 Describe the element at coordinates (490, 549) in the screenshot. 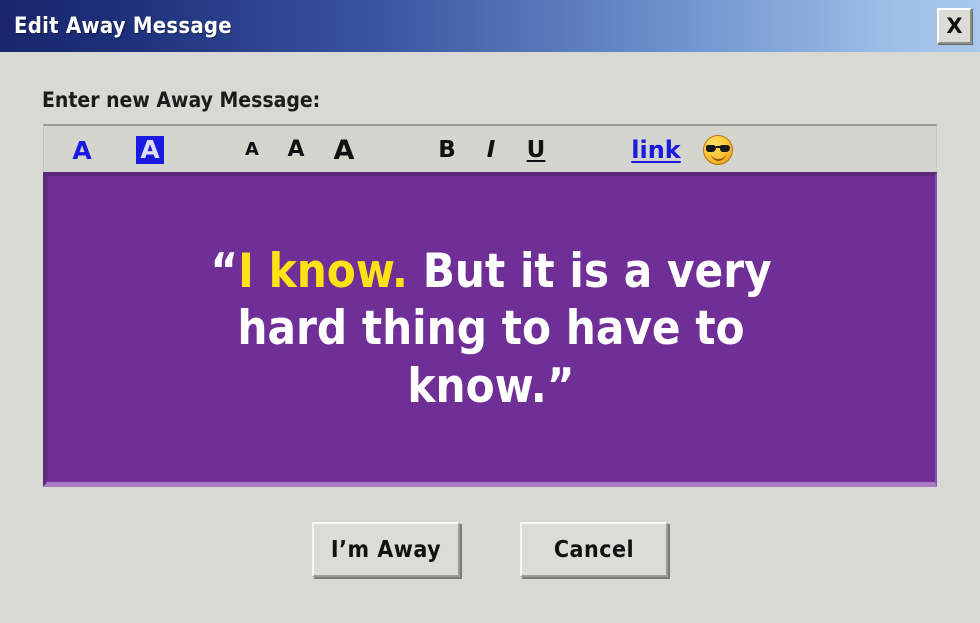

I see `dialog-actions: I’m Away Cancel` at that location.